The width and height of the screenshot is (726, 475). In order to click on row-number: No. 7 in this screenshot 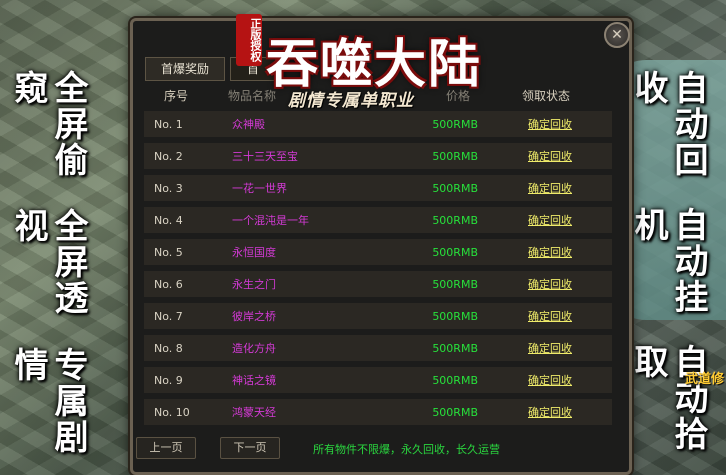, I will do `click(168, 316)`.